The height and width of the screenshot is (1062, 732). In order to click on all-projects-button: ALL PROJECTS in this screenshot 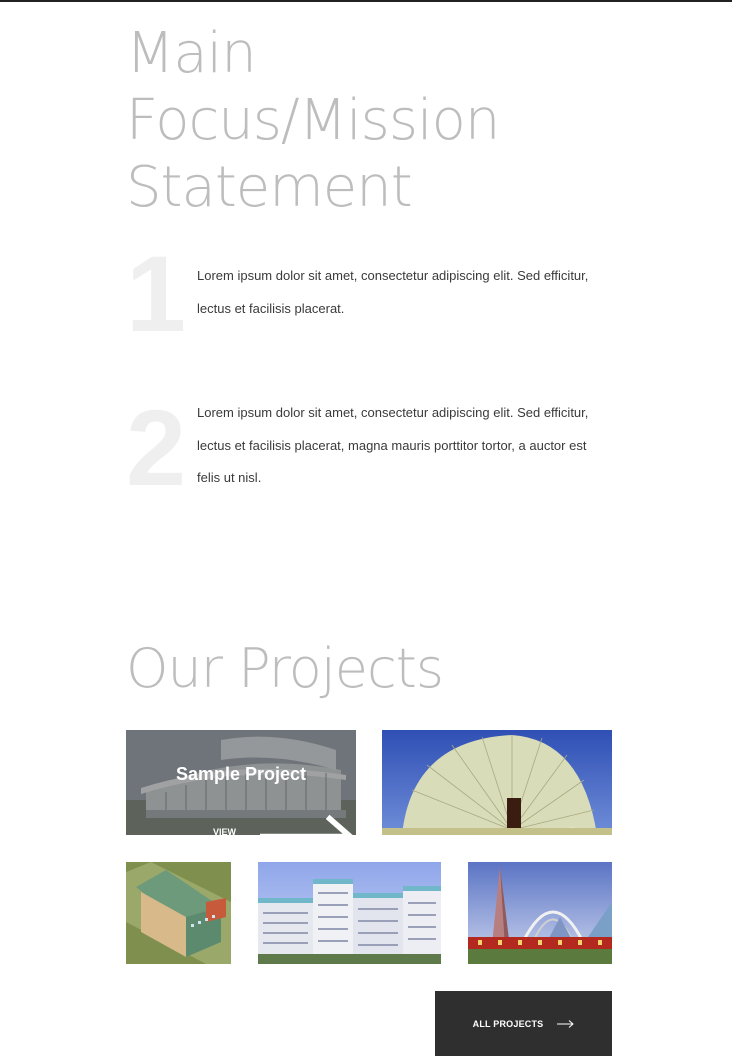, I will do `click(523, 1023)`.